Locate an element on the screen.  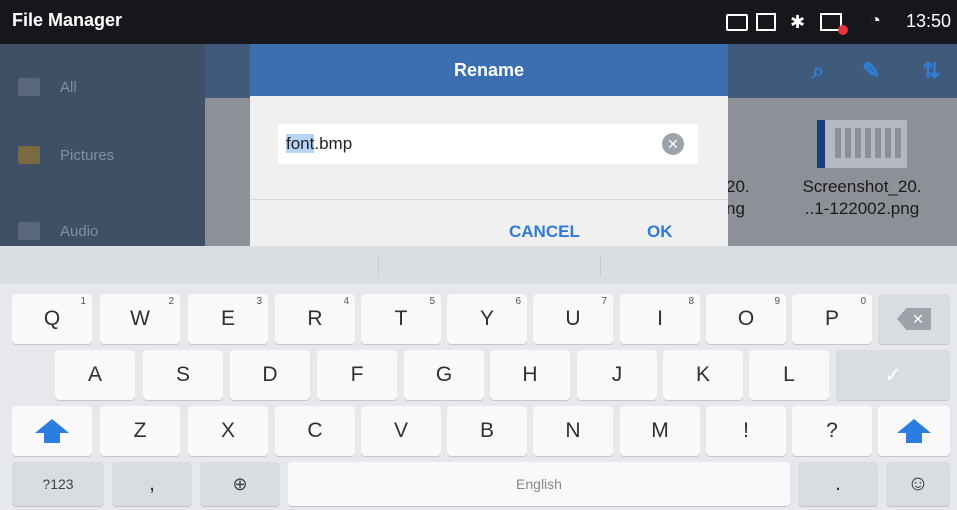
navigation-drawer is located at coordinates (102, 145).